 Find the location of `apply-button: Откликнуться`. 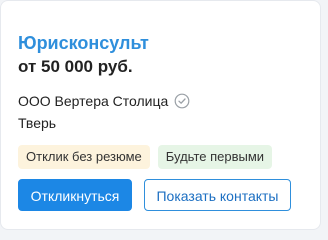

apply-button: Откликнуться is located at coordinates (75, 195).